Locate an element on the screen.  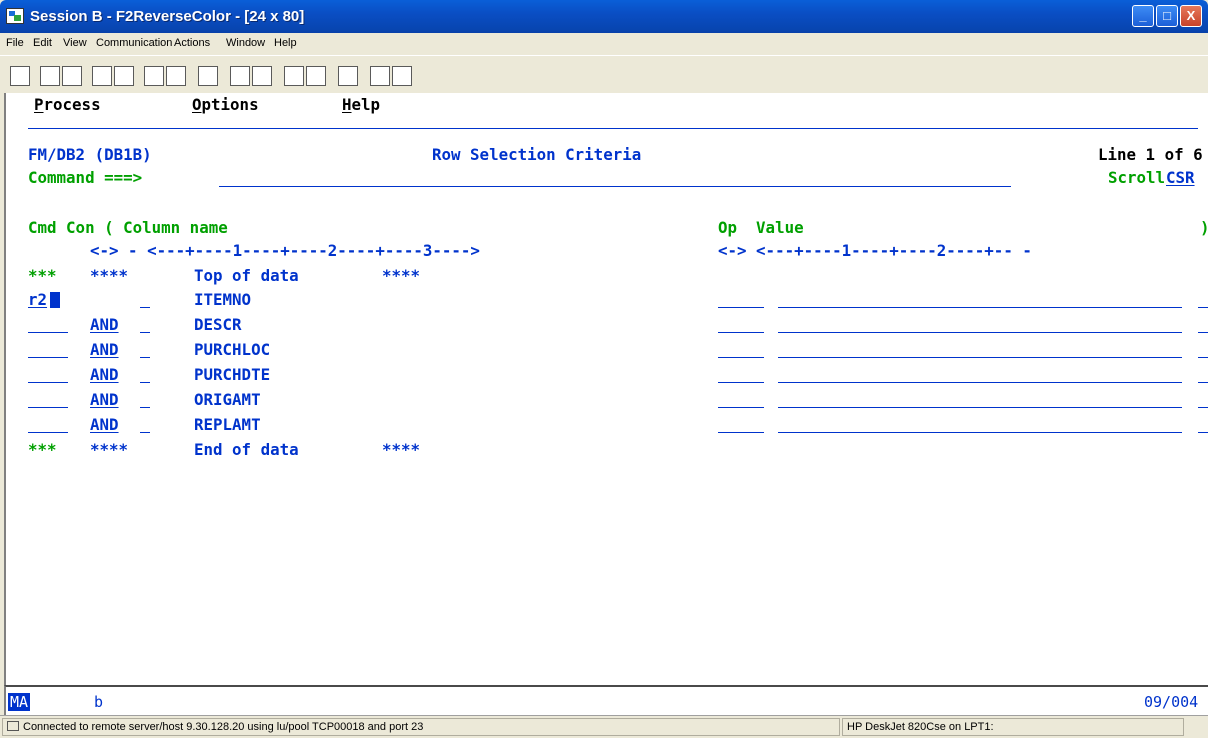
send-file-icon is located at coordinates (102, 76).